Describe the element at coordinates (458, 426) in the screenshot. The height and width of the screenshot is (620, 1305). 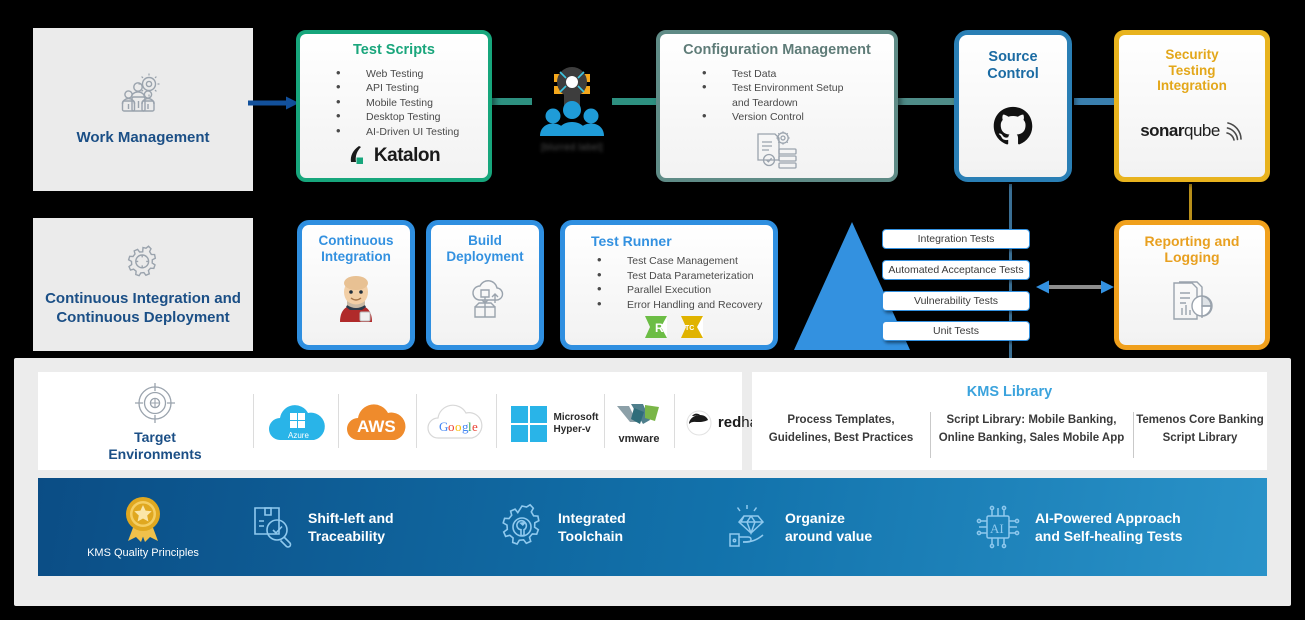
I see `svg-text: o` at that location.